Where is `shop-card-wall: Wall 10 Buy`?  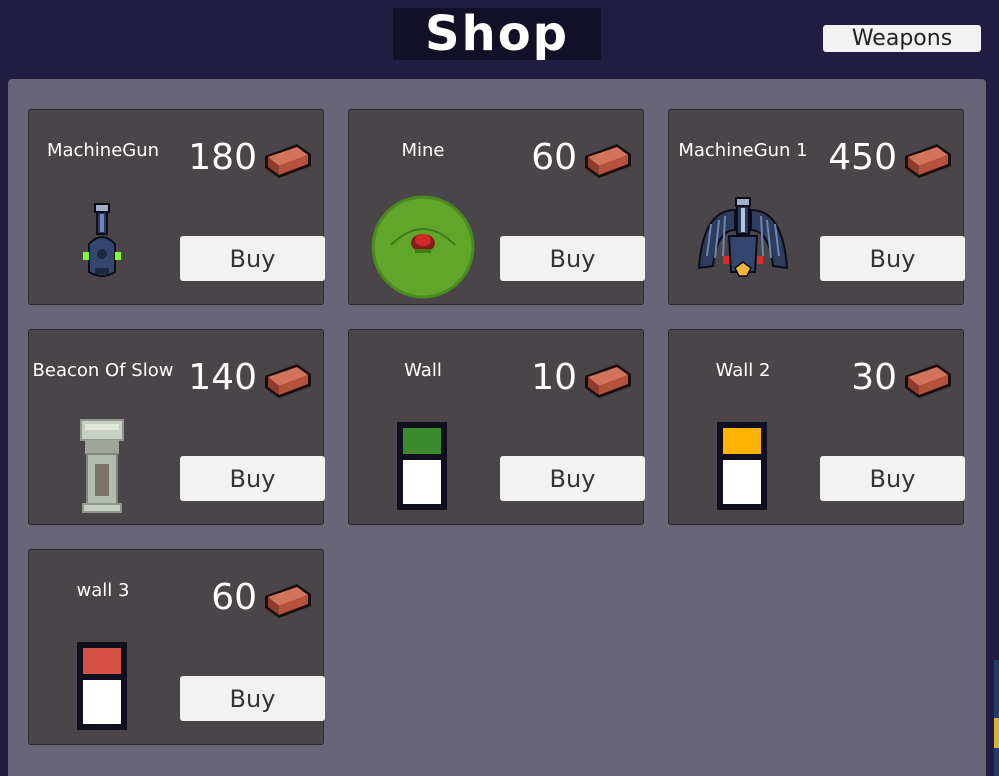 shop-card-wall: Wall 10 Buy is located at coordinates (496, 427).